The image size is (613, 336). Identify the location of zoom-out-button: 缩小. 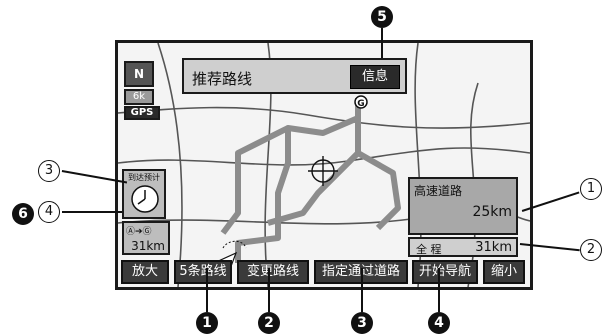
(504, 272).